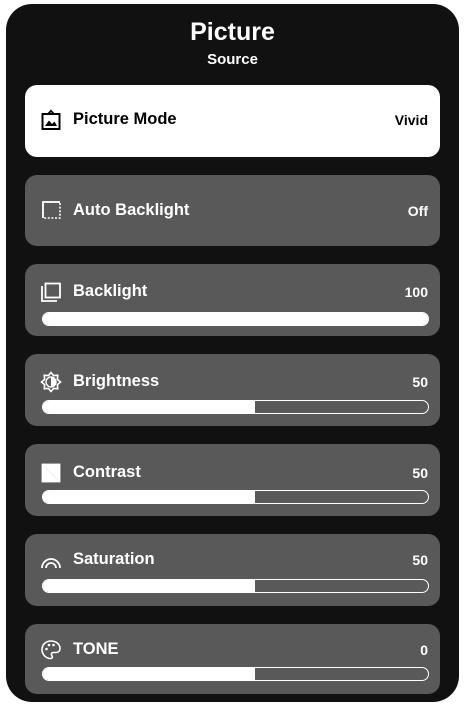 Image resolution: width=465 pixels, height=706 pixels. Describe the element at coordinates (232, 570) in the screenshot. I see `menu-item-saturation: Saturation 50` at that location.